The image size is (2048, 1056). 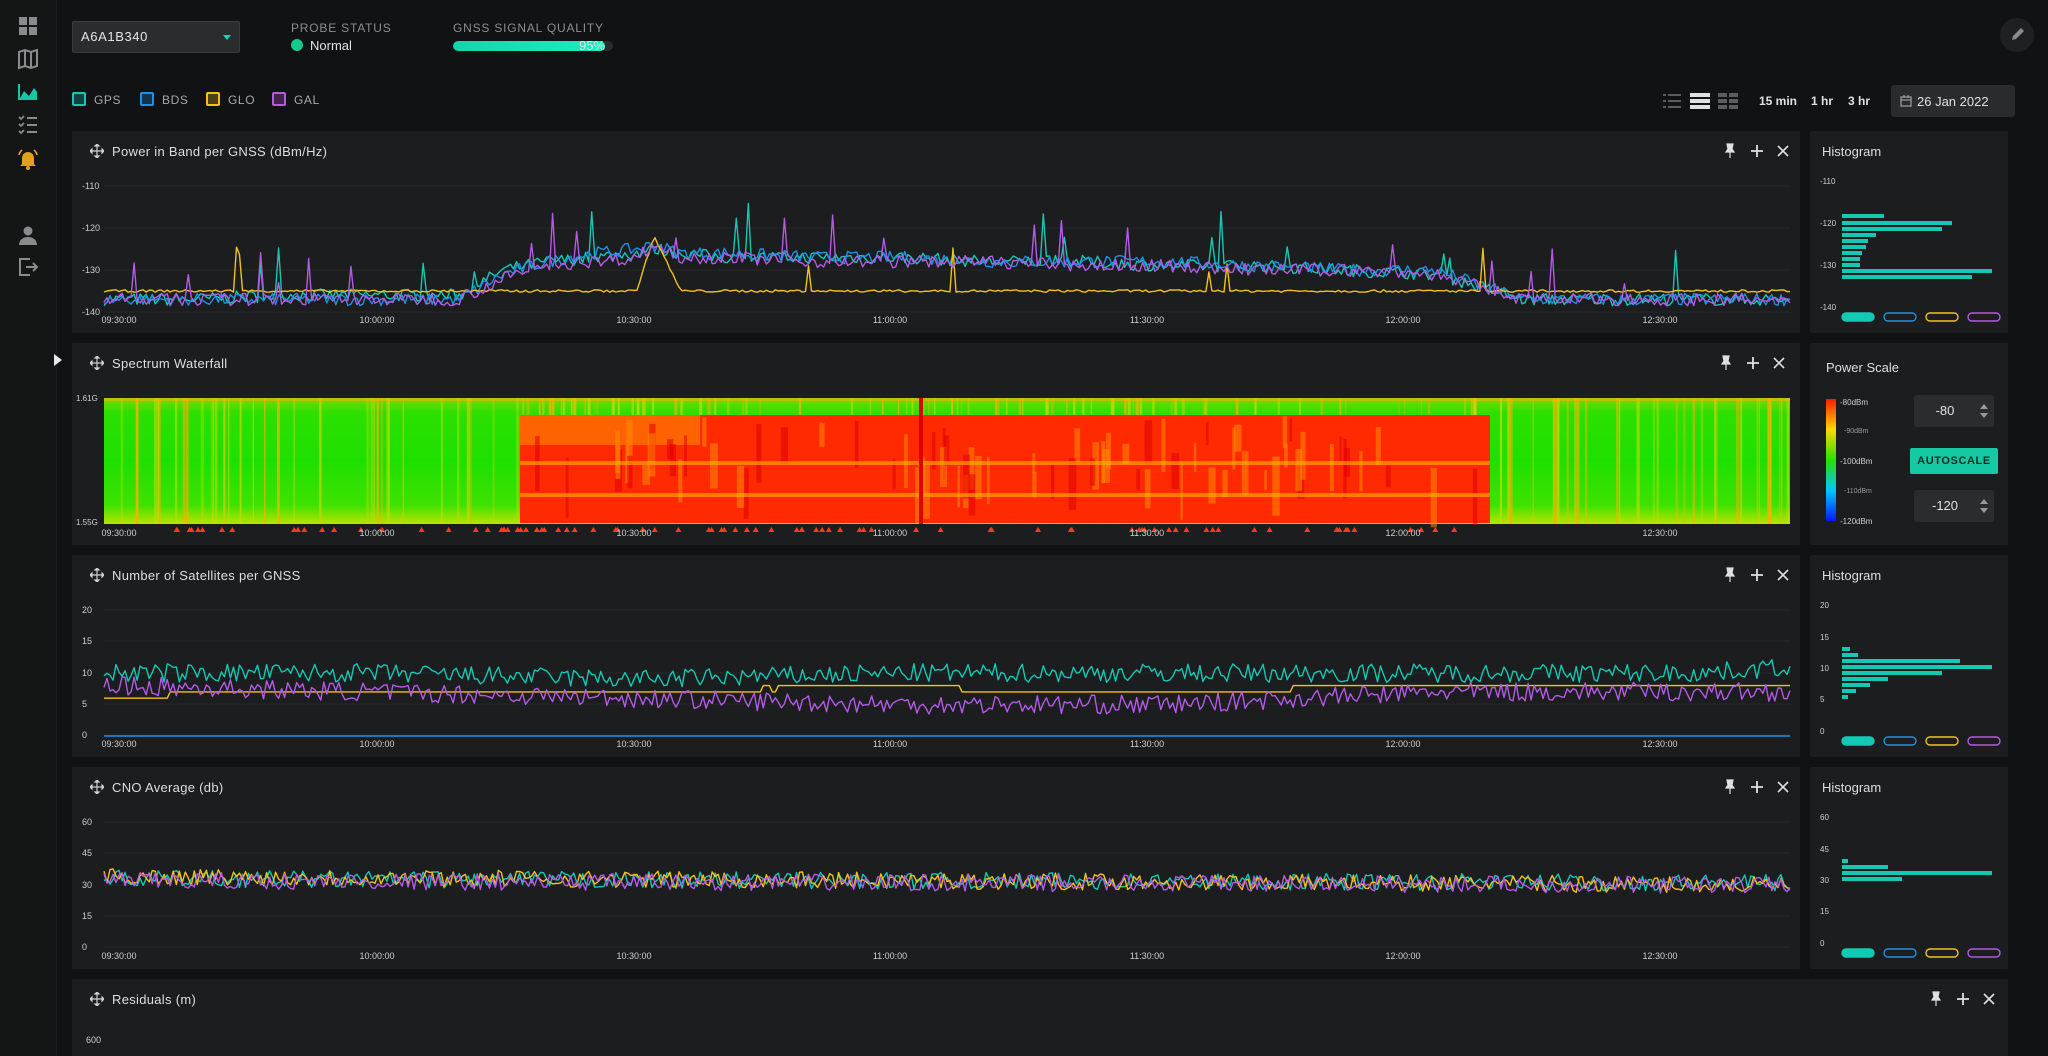 I want to click on range-3hr: 3 hr, so click(x=1859, y=101).